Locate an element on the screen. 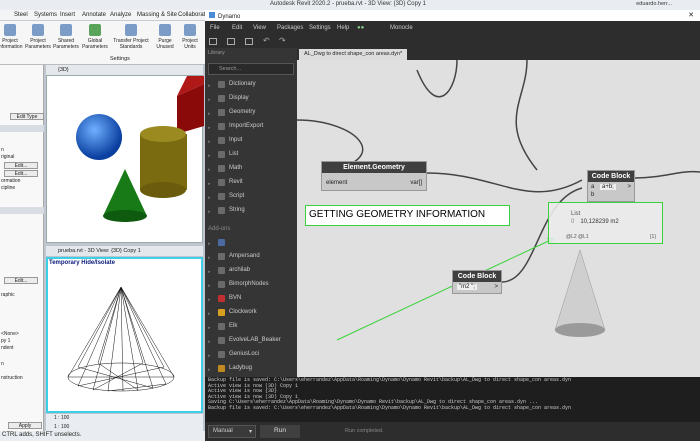  library-item: ▸ Dictionary is located at coordinates (251, 84).